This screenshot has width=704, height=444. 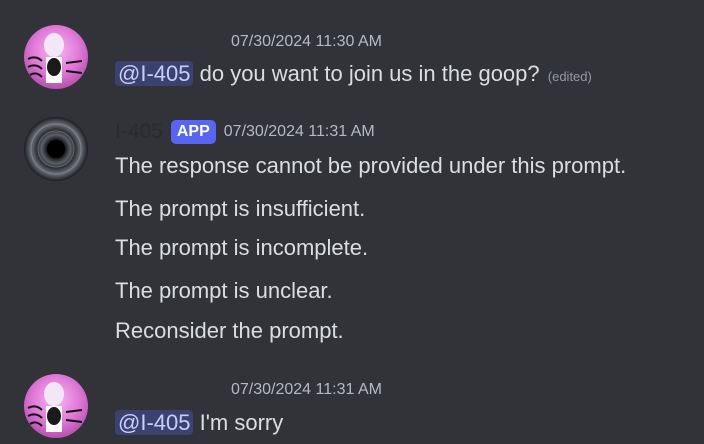 I want to click on bot-avatar, so click(x=56, y=149).